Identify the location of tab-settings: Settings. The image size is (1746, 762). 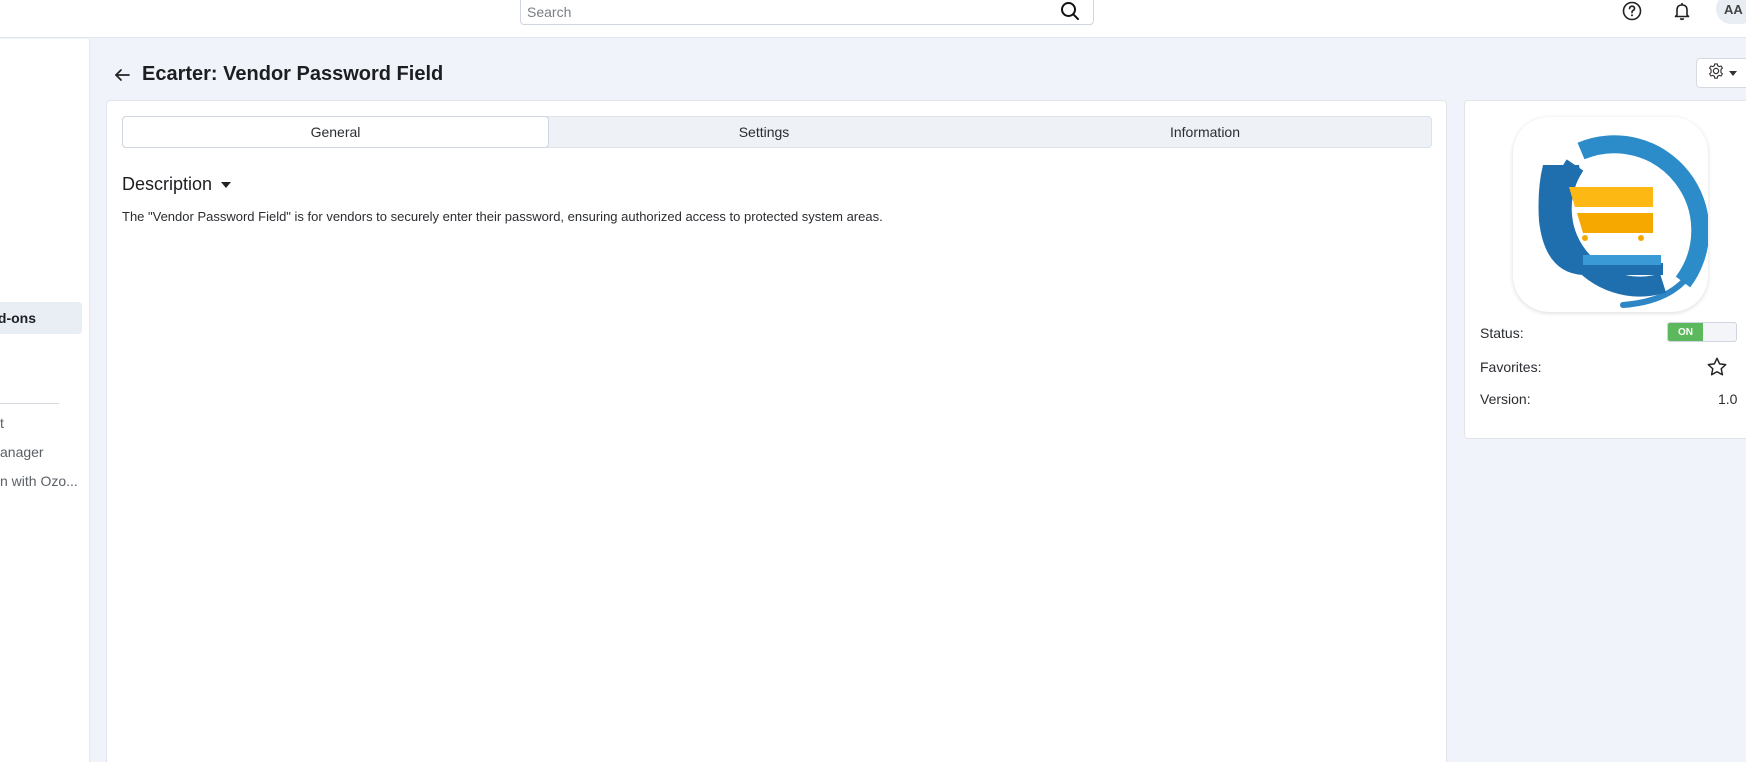
(764, 132).